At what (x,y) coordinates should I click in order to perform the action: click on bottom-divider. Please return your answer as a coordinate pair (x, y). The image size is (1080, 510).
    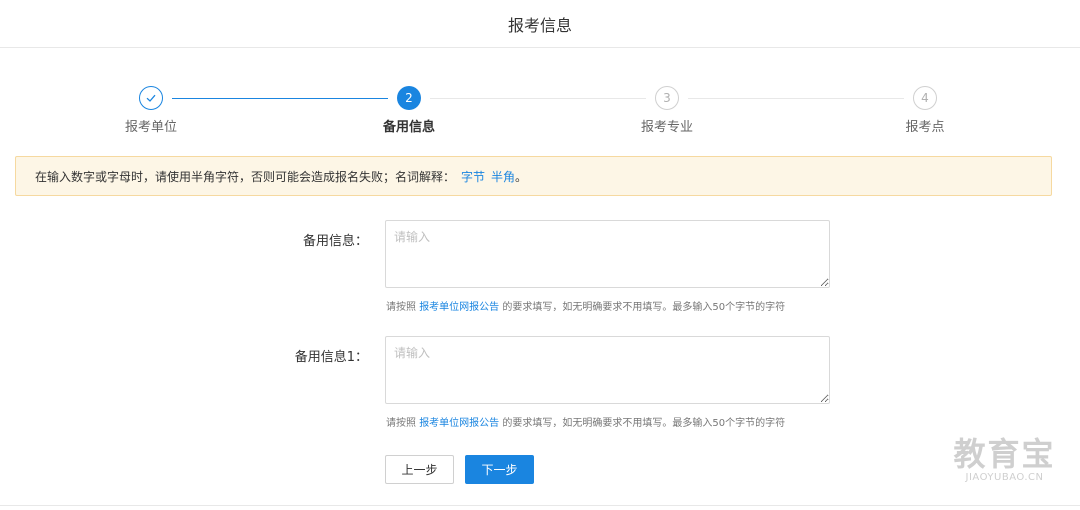
    Looking at the image, I should click on (540, 505).